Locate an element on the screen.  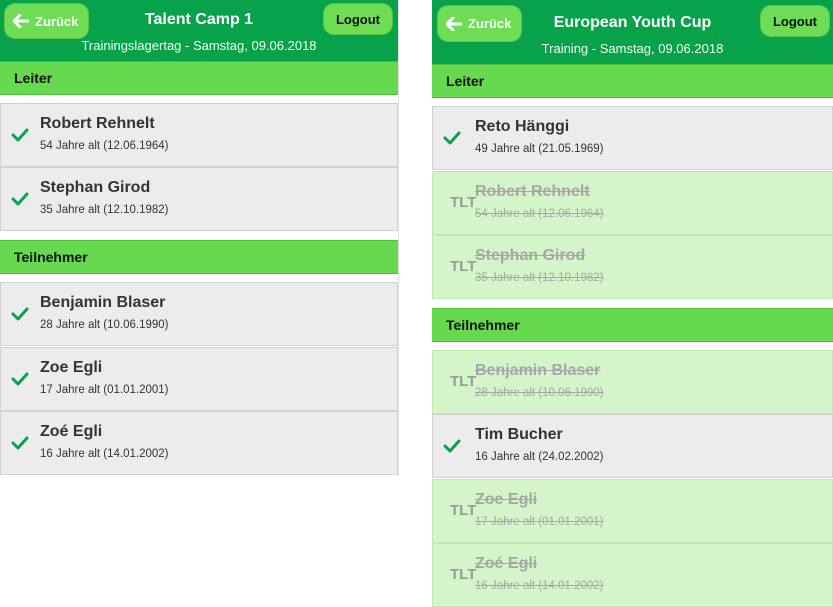
participant-name: Tim Bucher is located at coordinates (519, 434).